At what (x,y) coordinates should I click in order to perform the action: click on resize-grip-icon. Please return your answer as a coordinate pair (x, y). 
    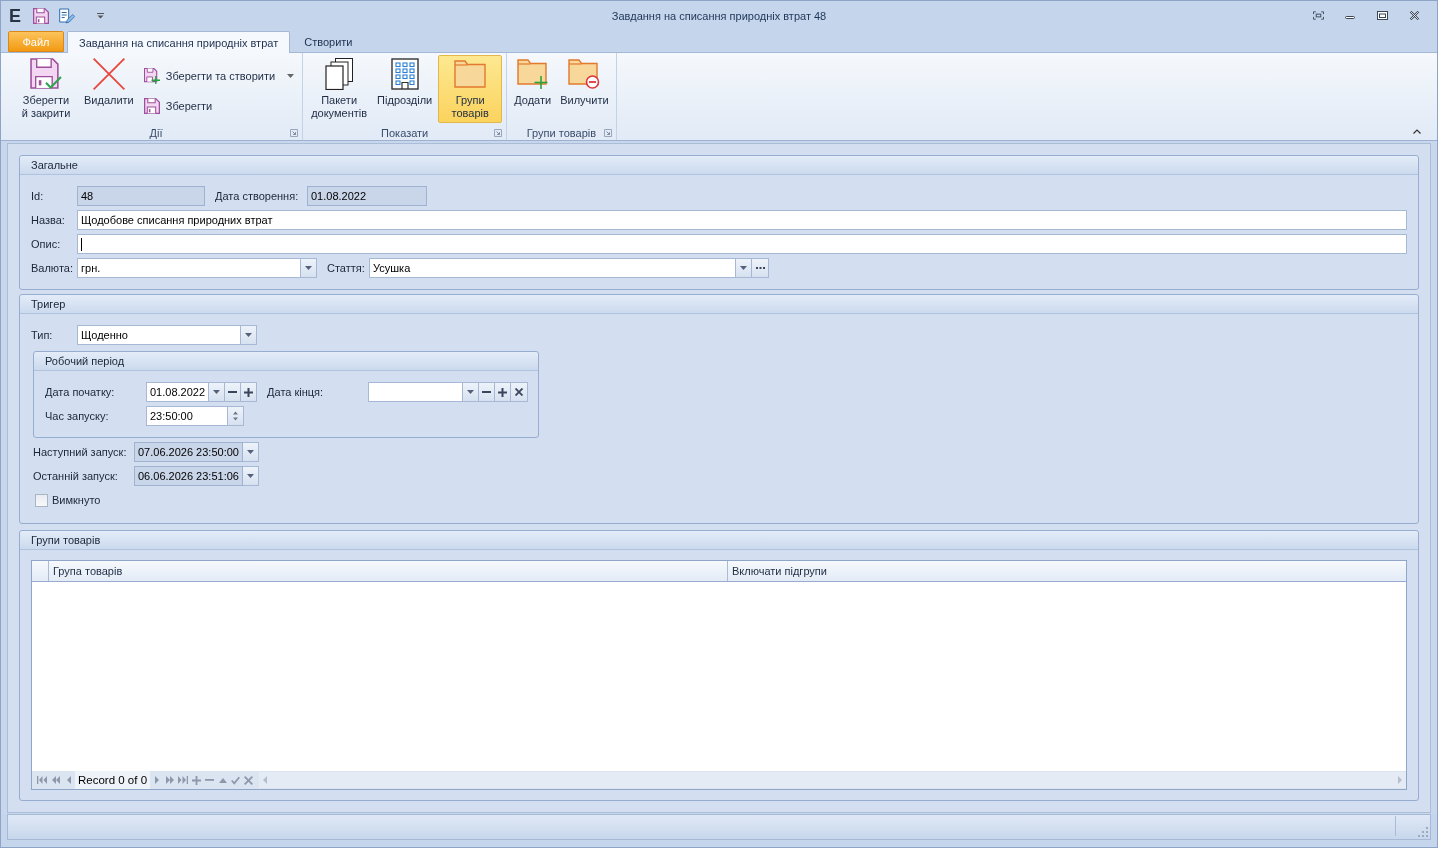
    Looking at the image, I should click on (1423, 832).